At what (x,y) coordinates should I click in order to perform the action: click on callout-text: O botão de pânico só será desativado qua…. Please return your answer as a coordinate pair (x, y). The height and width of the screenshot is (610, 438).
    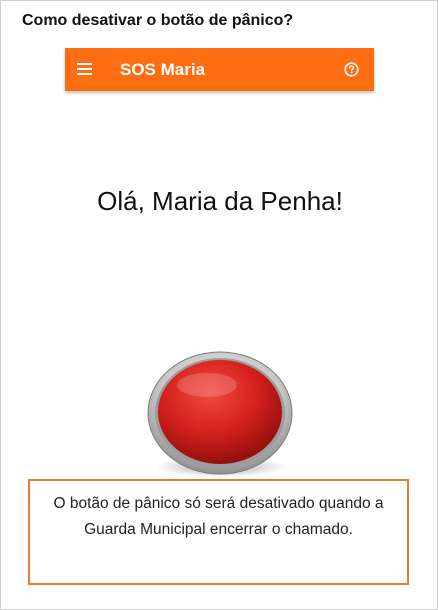
    Looking at the image, I should click on (218, 516).